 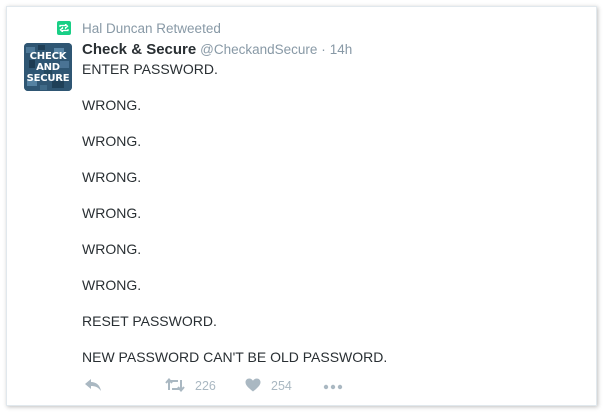 I want to click on avatar-line-2: AND, so click(x=48, y=67).